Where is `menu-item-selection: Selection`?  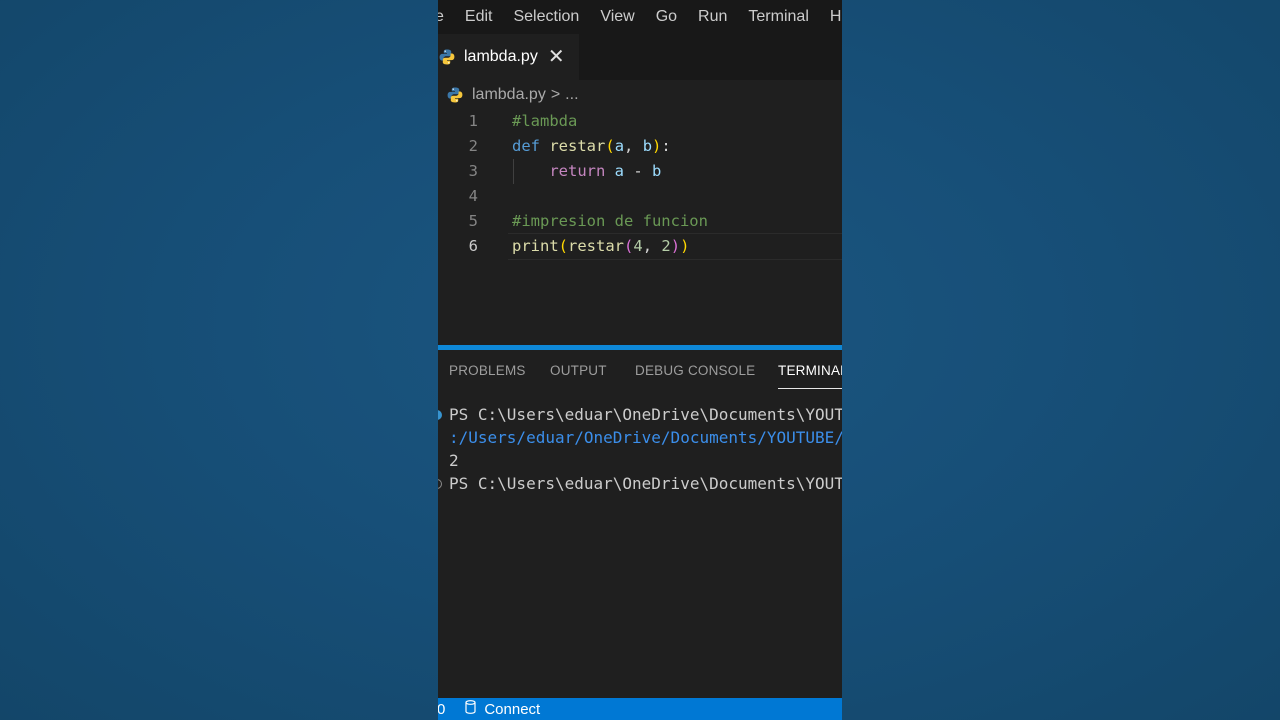 menu-item-selection: Selection is located at coordinates (546, 17).